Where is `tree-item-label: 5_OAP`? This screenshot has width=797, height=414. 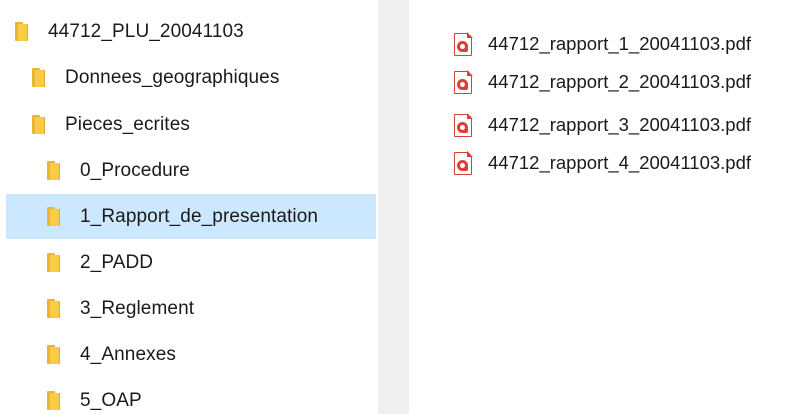
tree-item-label: 5_OAP is located at coordinates (111, 400).